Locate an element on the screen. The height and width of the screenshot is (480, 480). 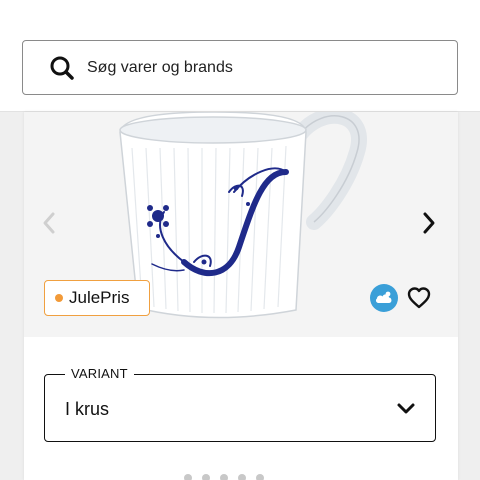
variant-label: VARIANT is located at coordinates (99, 373).